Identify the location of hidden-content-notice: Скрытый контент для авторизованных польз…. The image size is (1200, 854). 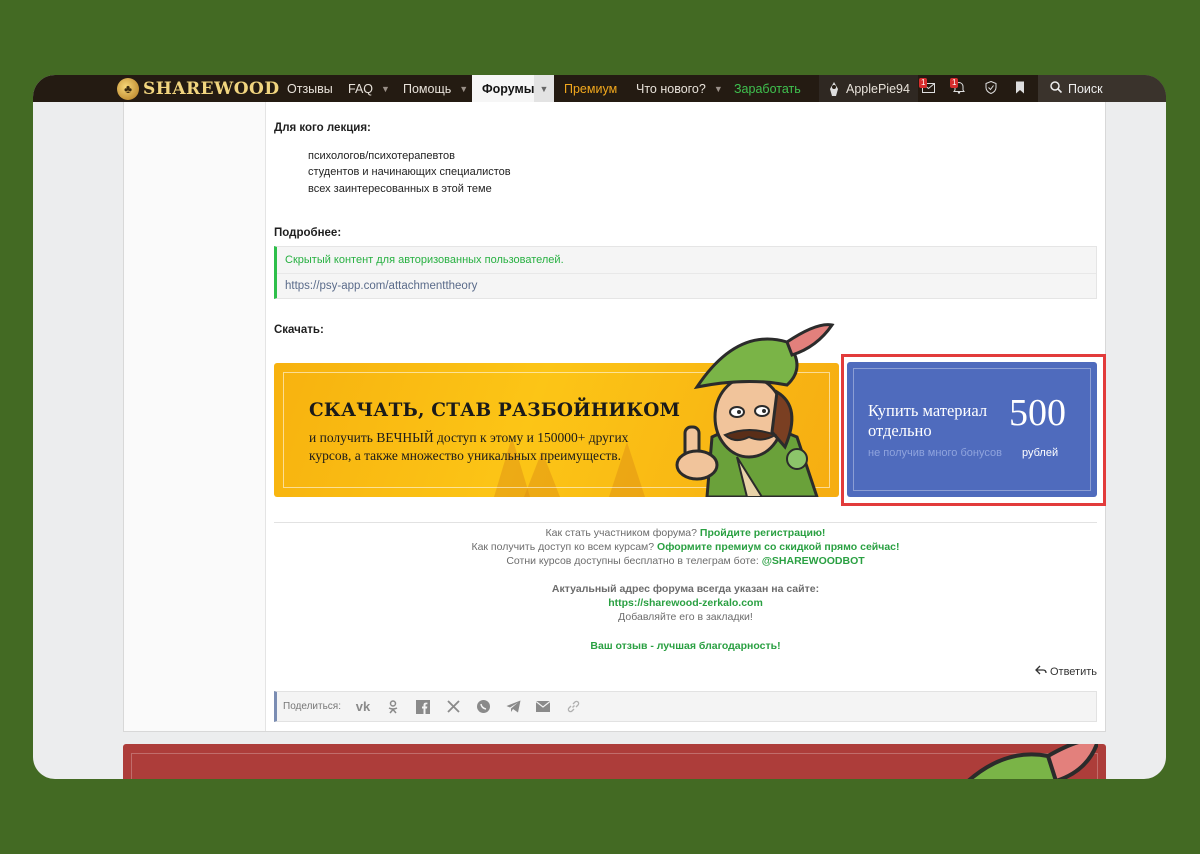
(424, 260).